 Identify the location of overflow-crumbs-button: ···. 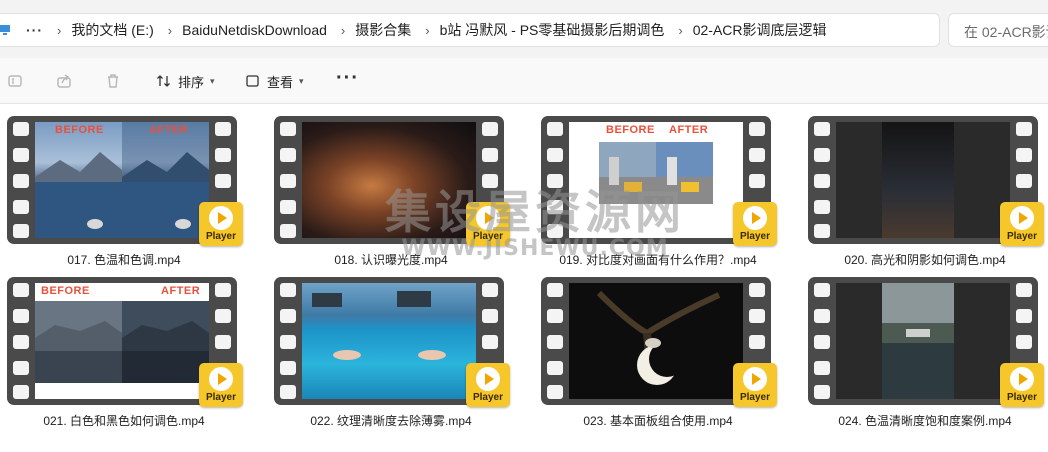
(34, 30).